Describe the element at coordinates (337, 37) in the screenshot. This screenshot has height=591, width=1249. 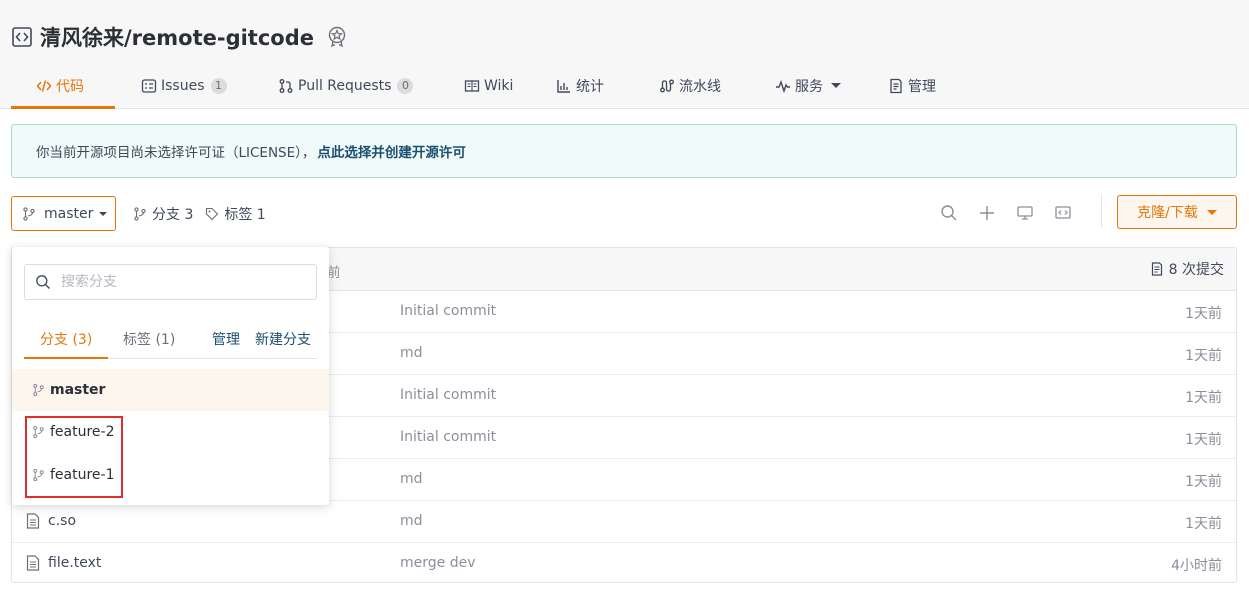
I see `recommend-badge-icon` at that location.